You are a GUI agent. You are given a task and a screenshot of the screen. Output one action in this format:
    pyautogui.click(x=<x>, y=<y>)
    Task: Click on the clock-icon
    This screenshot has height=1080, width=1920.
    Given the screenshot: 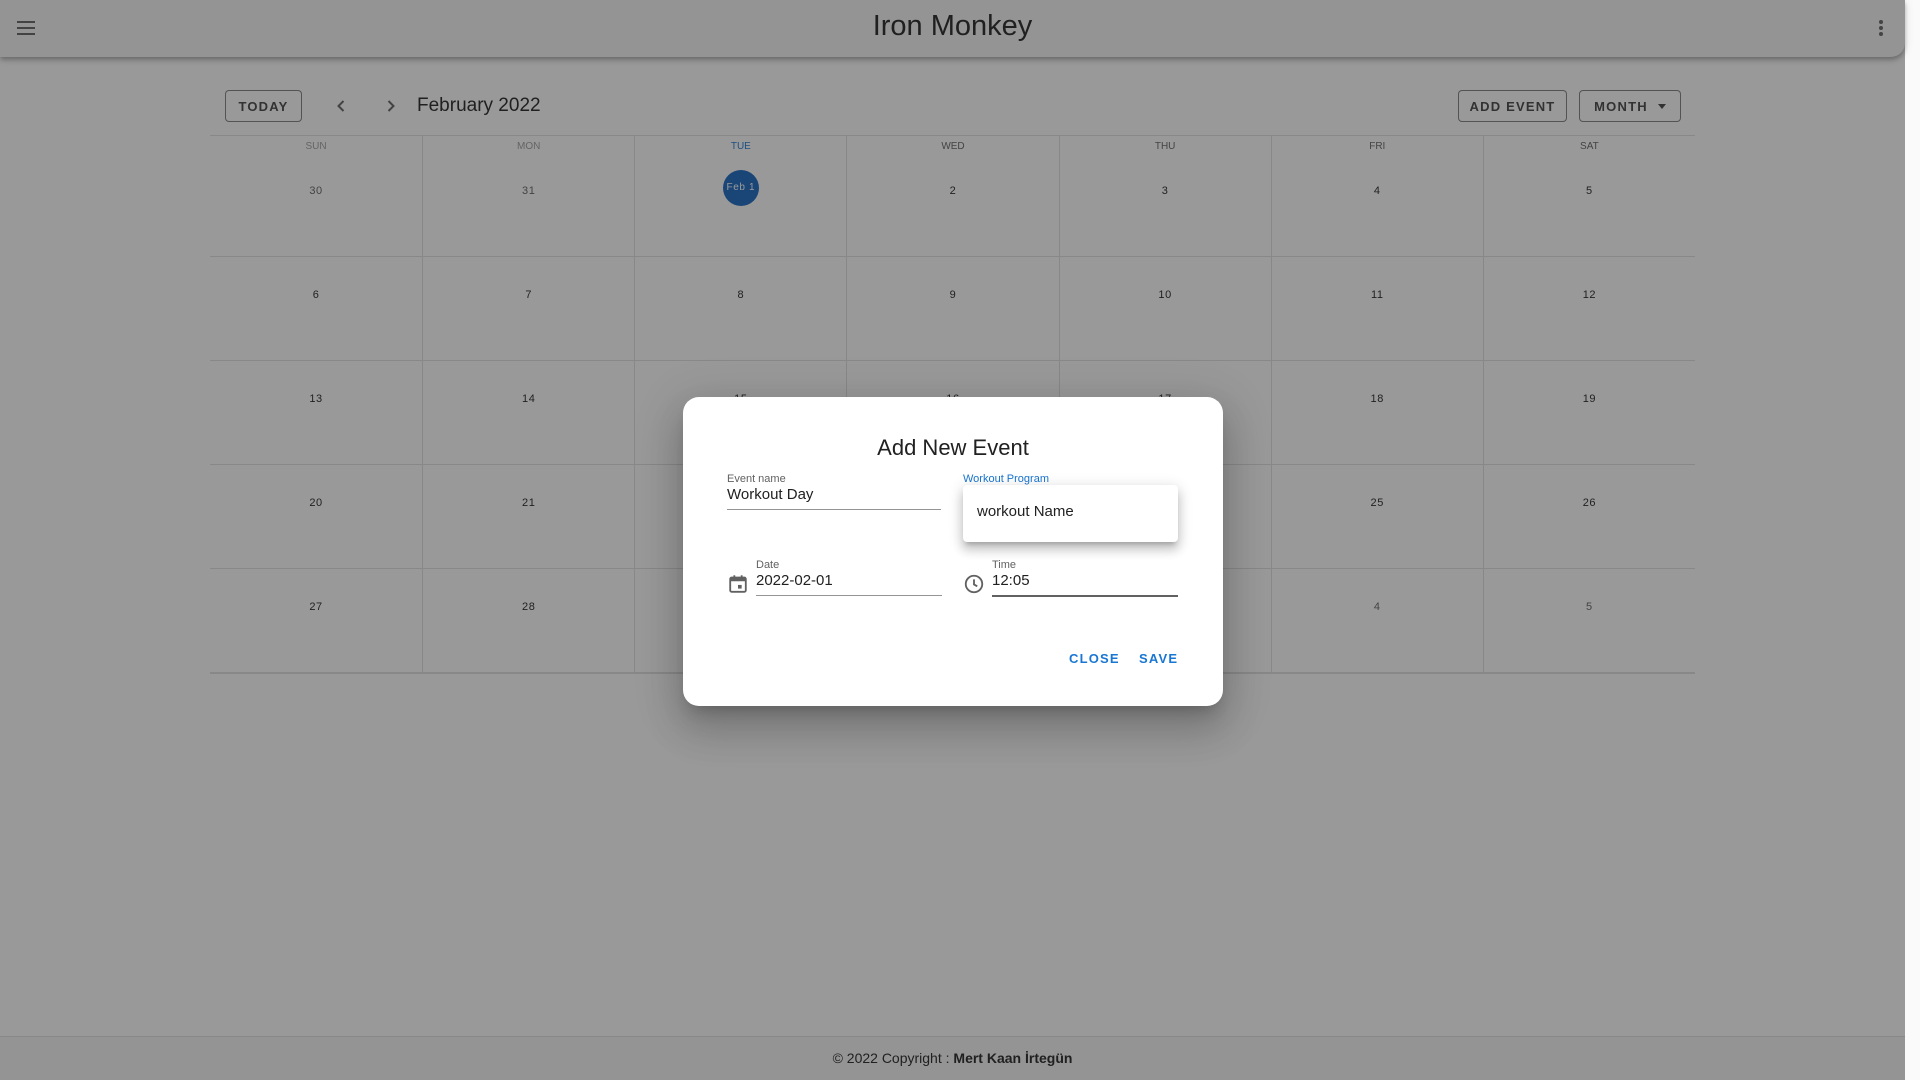 What is the action you would take?
    pyautogui.click(x=974, y=584)
    